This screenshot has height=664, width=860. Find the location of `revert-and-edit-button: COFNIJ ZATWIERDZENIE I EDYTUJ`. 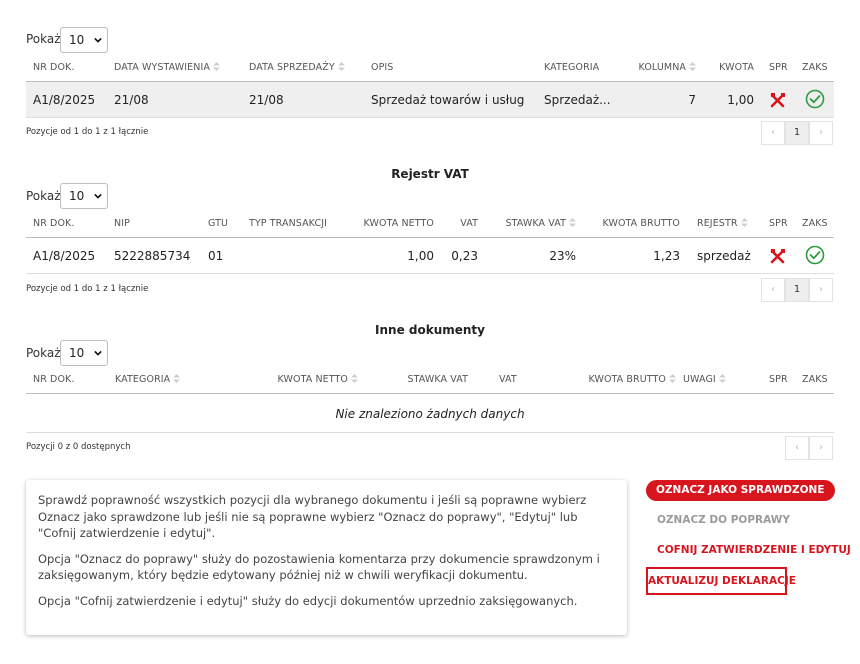

revert-and-edit-button: COFNIJ ZATWIERDZENIE I EDYTUJ is located at coordinates (754, 550).